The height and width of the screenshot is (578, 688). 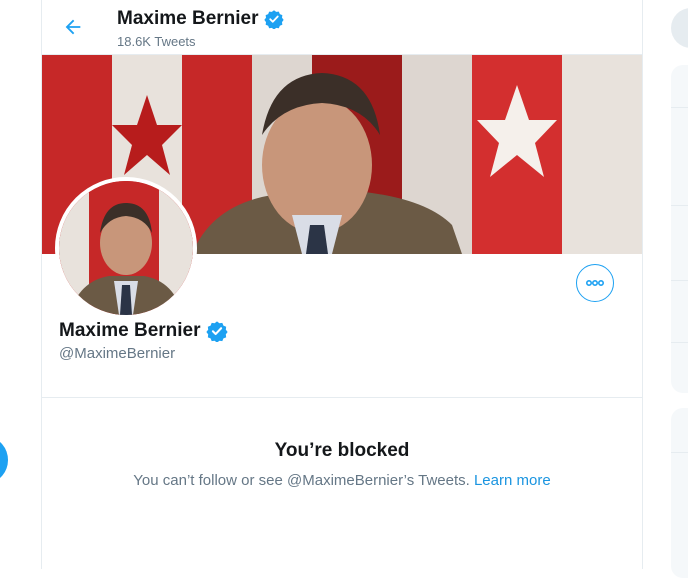 I want to click on who-to-follow-card, so click(x=679, y=493).